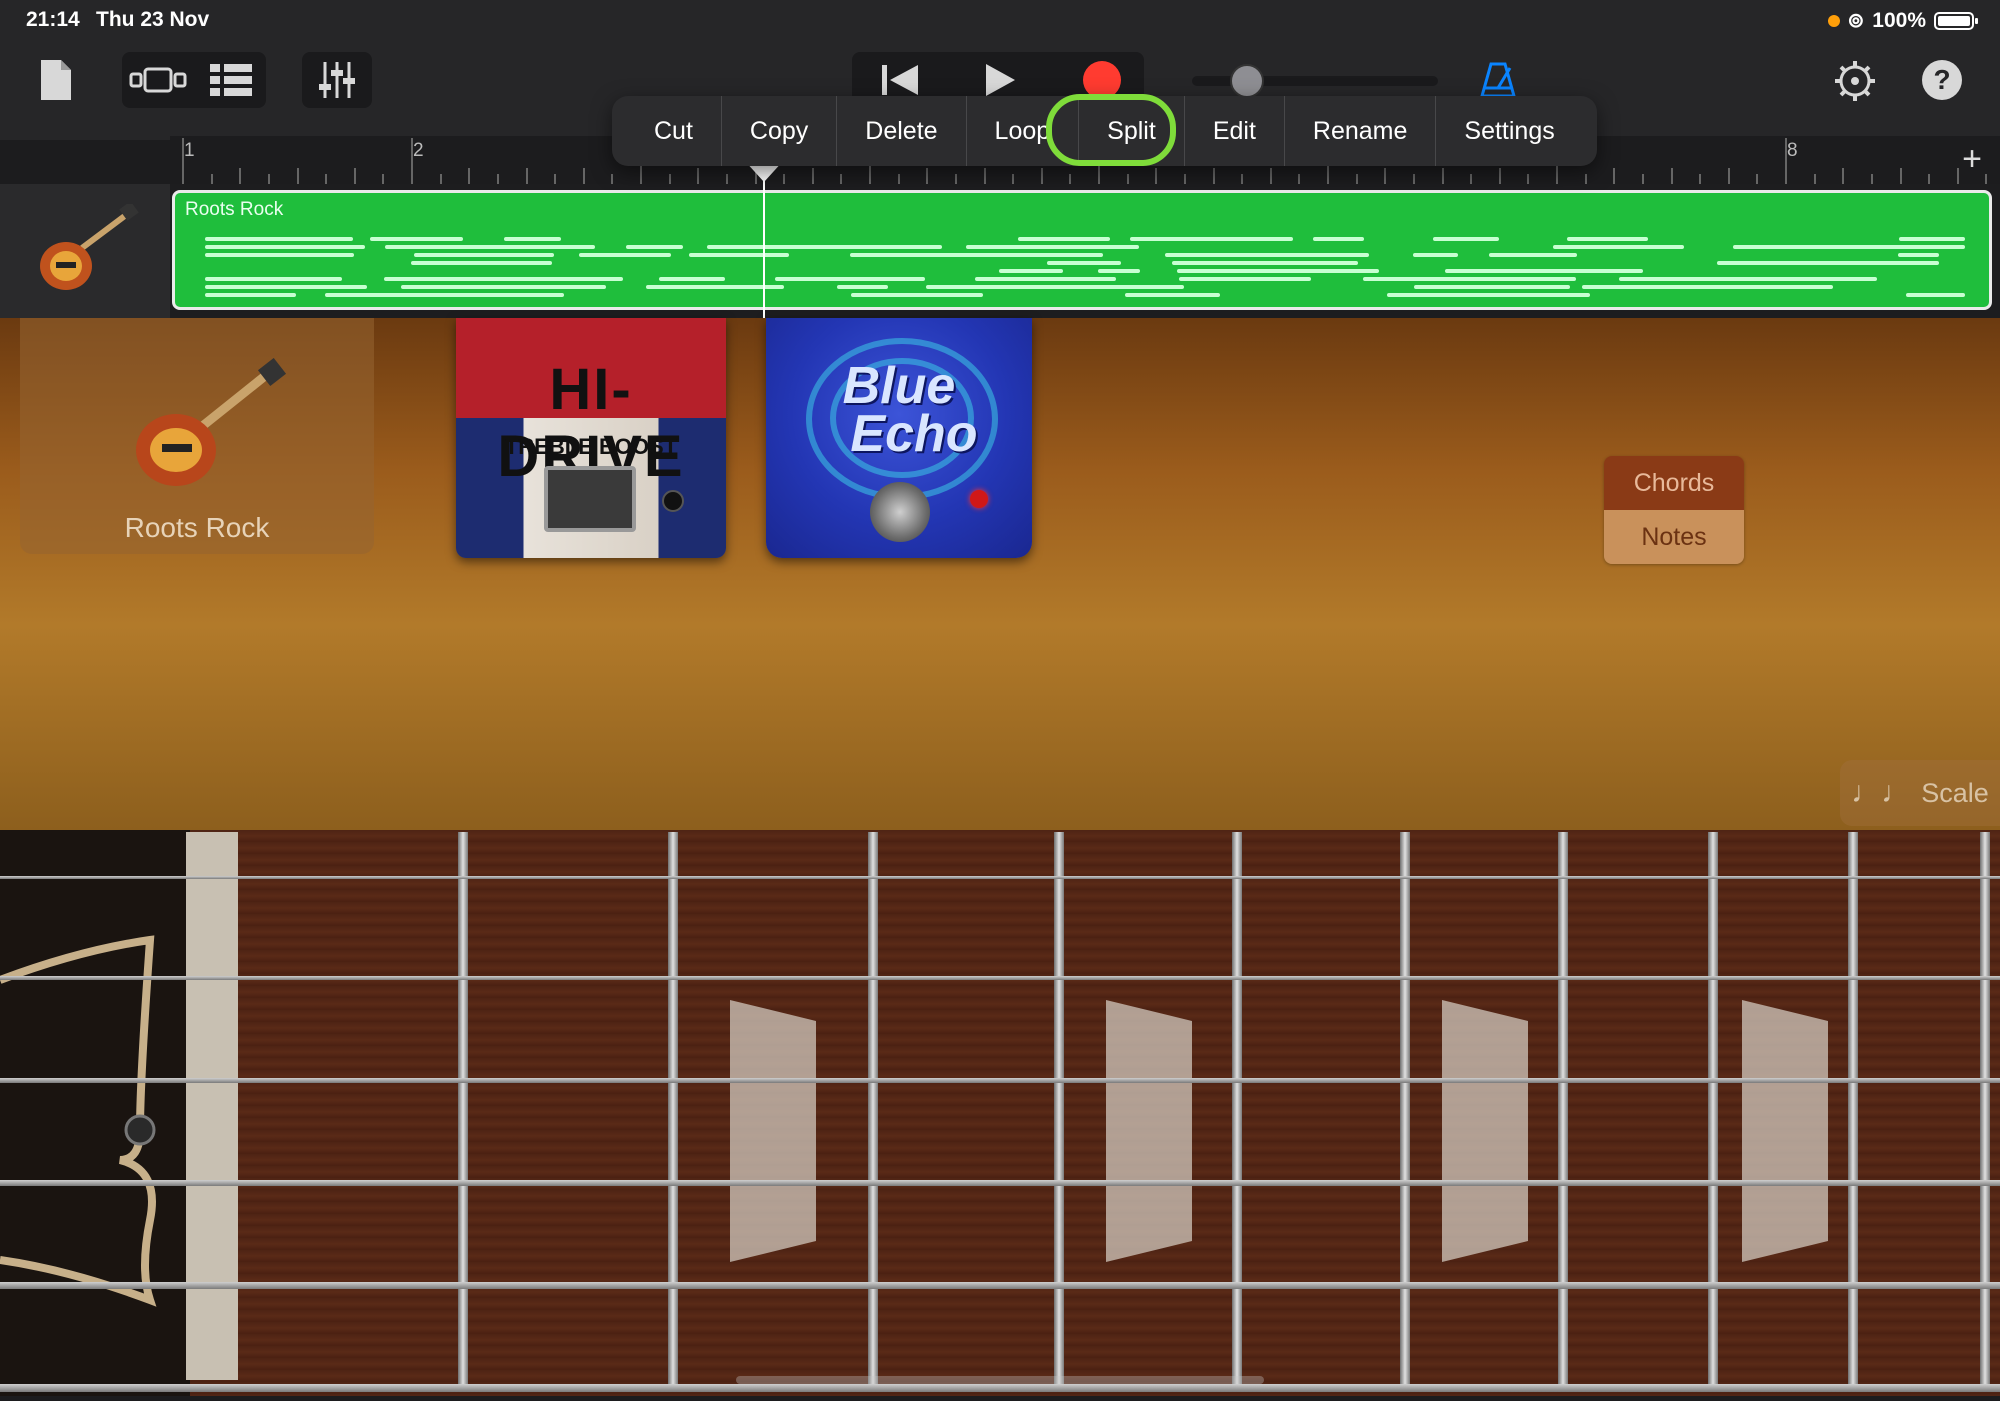 Image resolution: width=2000 pixels, height=1401 pixels. Describe the element at coordinates (673, 501) in the screenshot. I see `pedal-led-icon` at that location.